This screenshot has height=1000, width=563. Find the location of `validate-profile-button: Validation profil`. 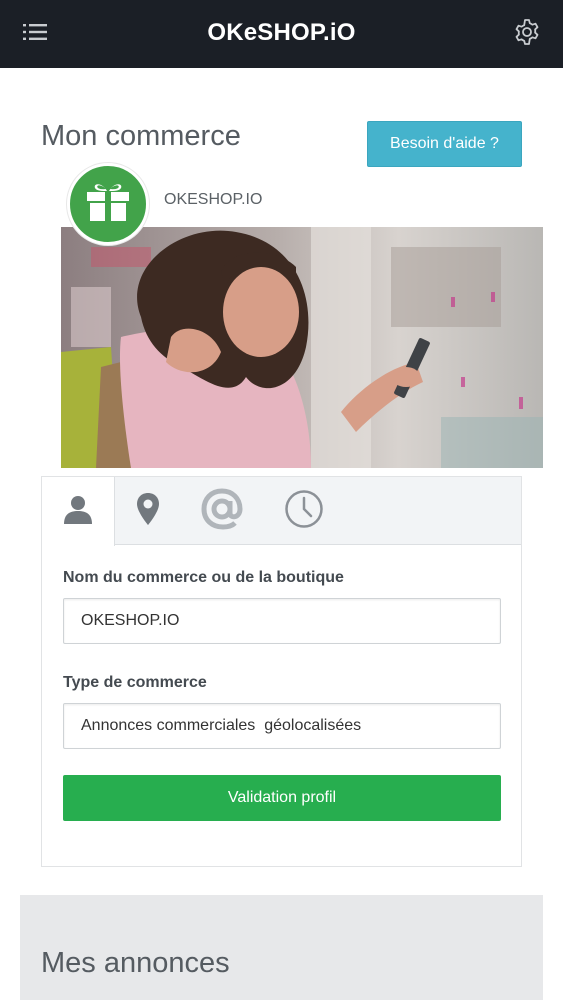

validate-profile-button: Validation profil is located at coordinates (282, 798).